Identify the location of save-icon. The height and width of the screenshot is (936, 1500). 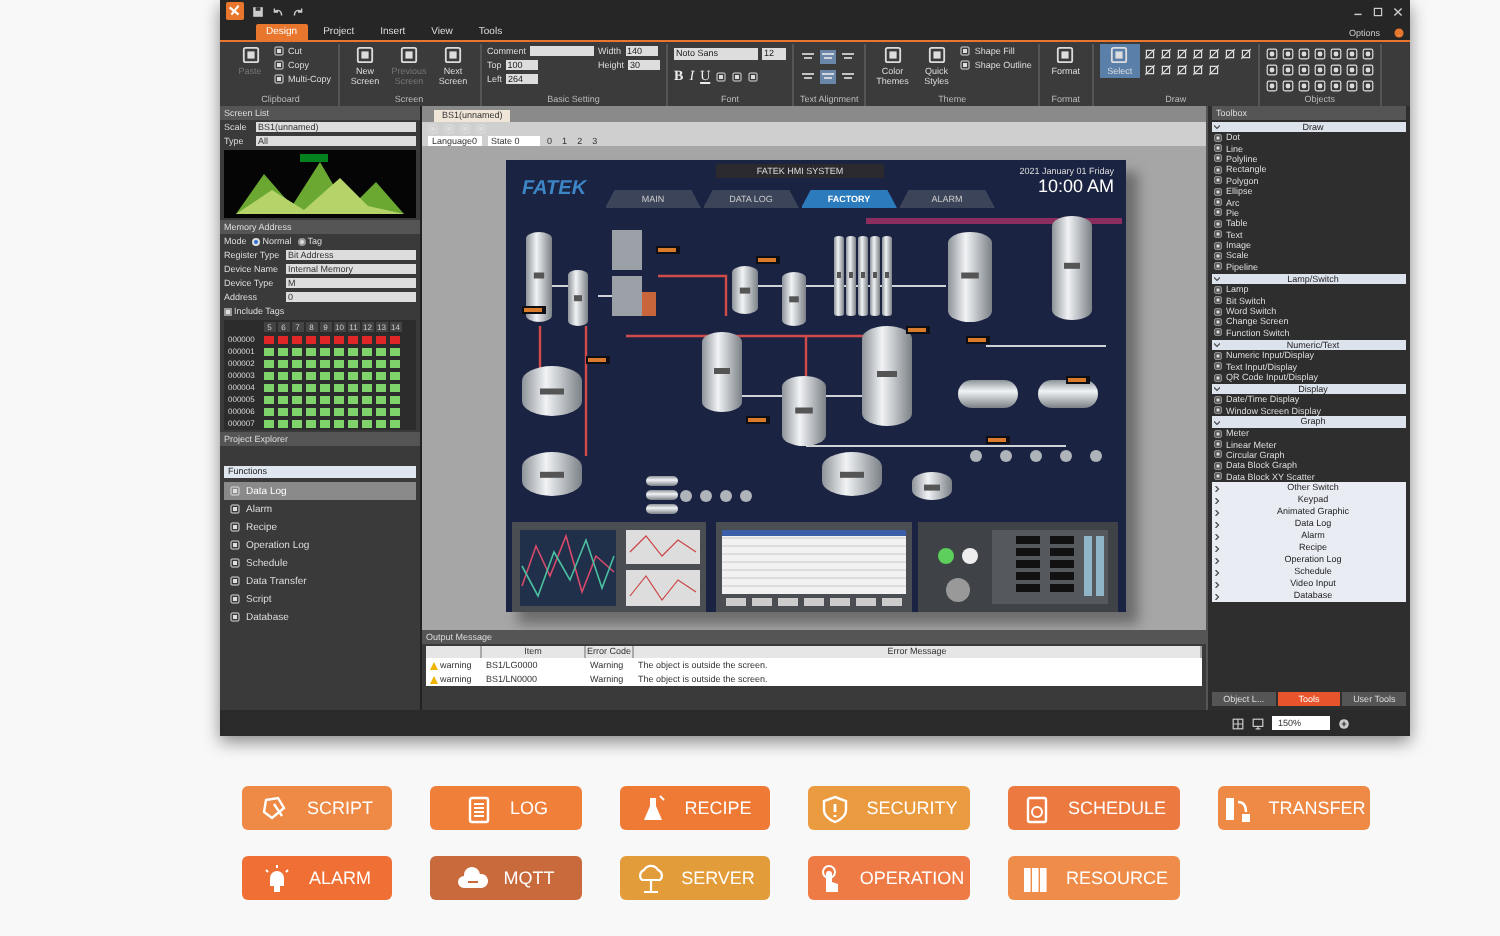
(258, 11).